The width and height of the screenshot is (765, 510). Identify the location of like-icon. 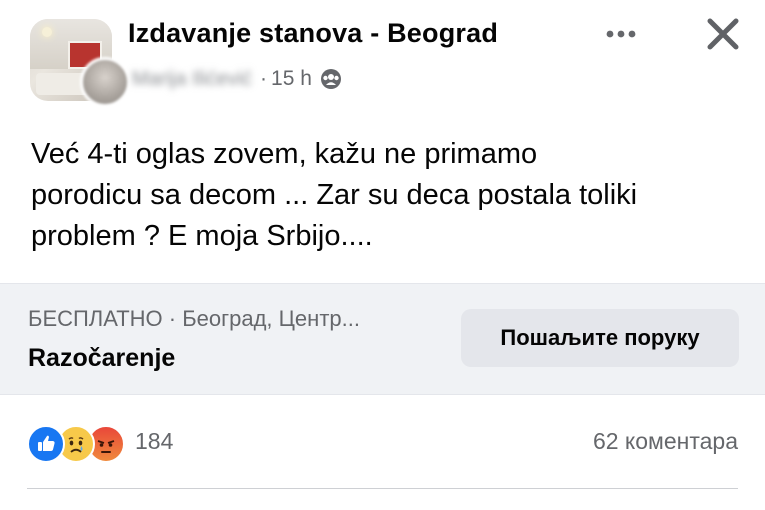
(46, 444).